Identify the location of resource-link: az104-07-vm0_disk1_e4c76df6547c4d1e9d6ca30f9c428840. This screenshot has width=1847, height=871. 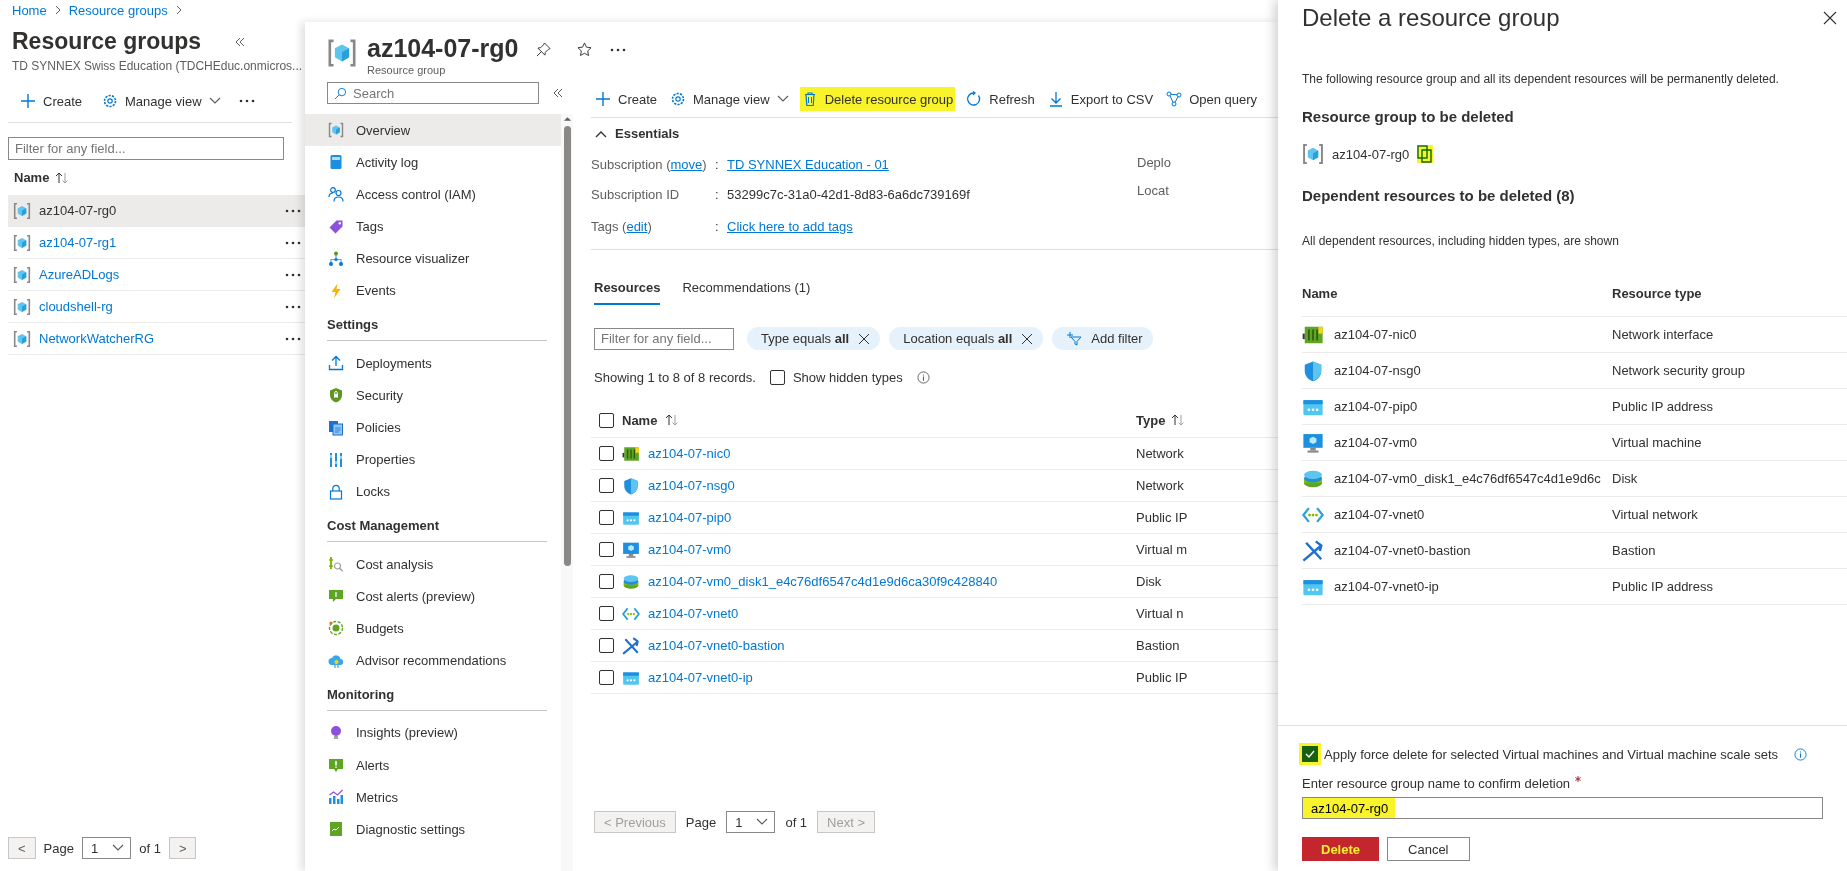
(823, 581).